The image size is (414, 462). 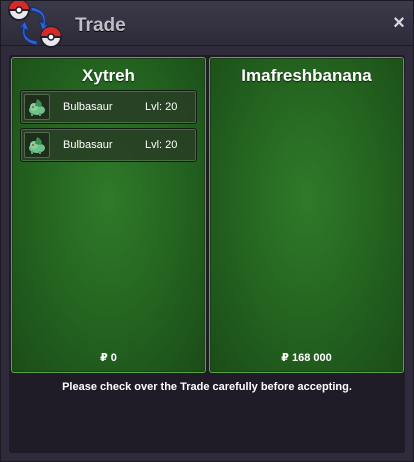 What do you see at coordinates (108, 75) in the screenshot?
I see `left-player-name: Xytreh` at bounding box center [108, 75].